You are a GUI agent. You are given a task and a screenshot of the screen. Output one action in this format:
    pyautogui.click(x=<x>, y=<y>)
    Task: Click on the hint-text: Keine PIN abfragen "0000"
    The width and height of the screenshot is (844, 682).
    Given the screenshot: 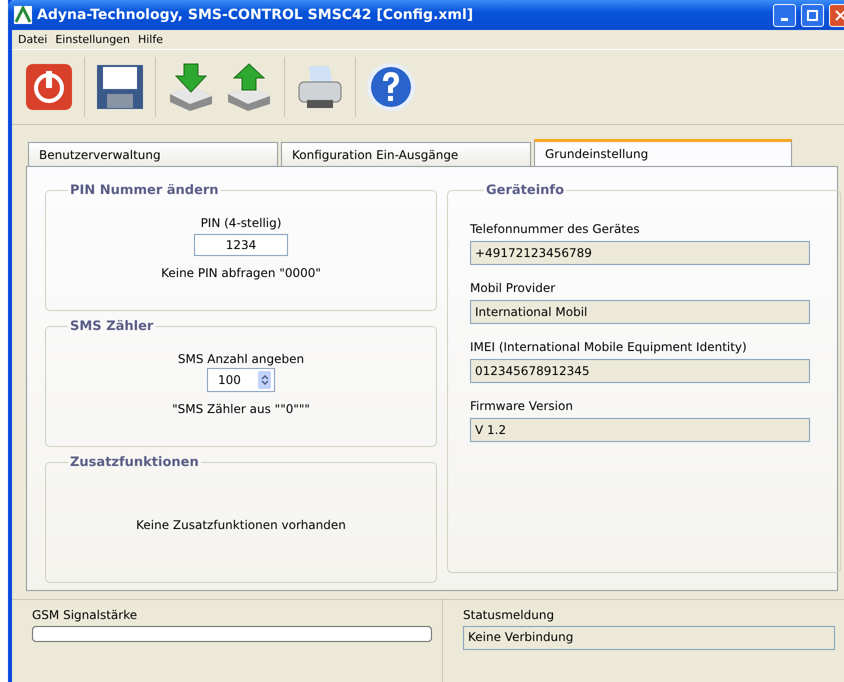 What is the action you would take?
    pyautogui.click(x=241, y=273)
    